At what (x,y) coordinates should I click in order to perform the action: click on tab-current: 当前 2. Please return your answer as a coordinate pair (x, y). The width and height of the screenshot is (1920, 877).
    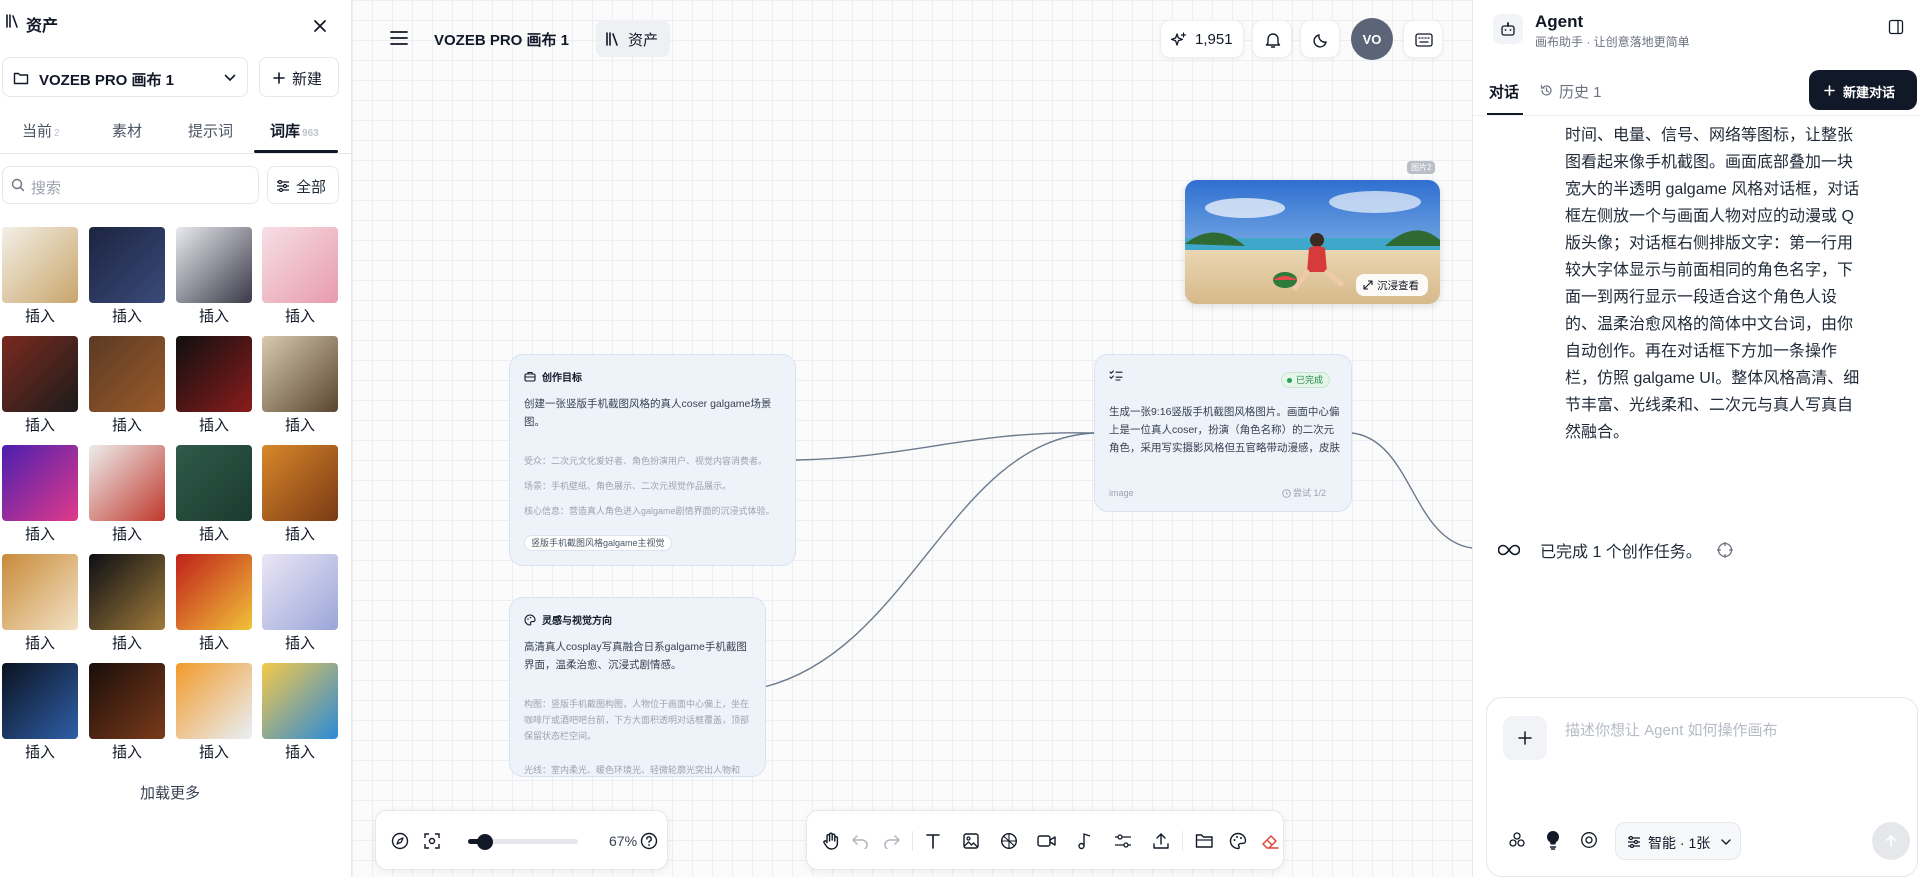
    Looking at the image, I should click on (41, 130).